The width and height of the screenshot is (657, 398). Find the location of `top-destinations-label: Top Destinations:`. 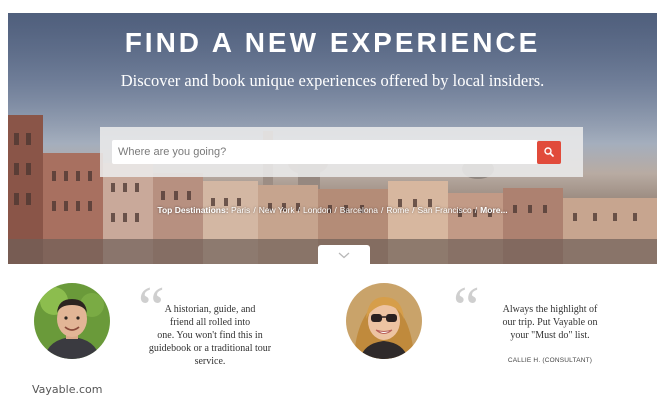

top-destinations-label: Top Destinations: is located at coordinates (193, 210).